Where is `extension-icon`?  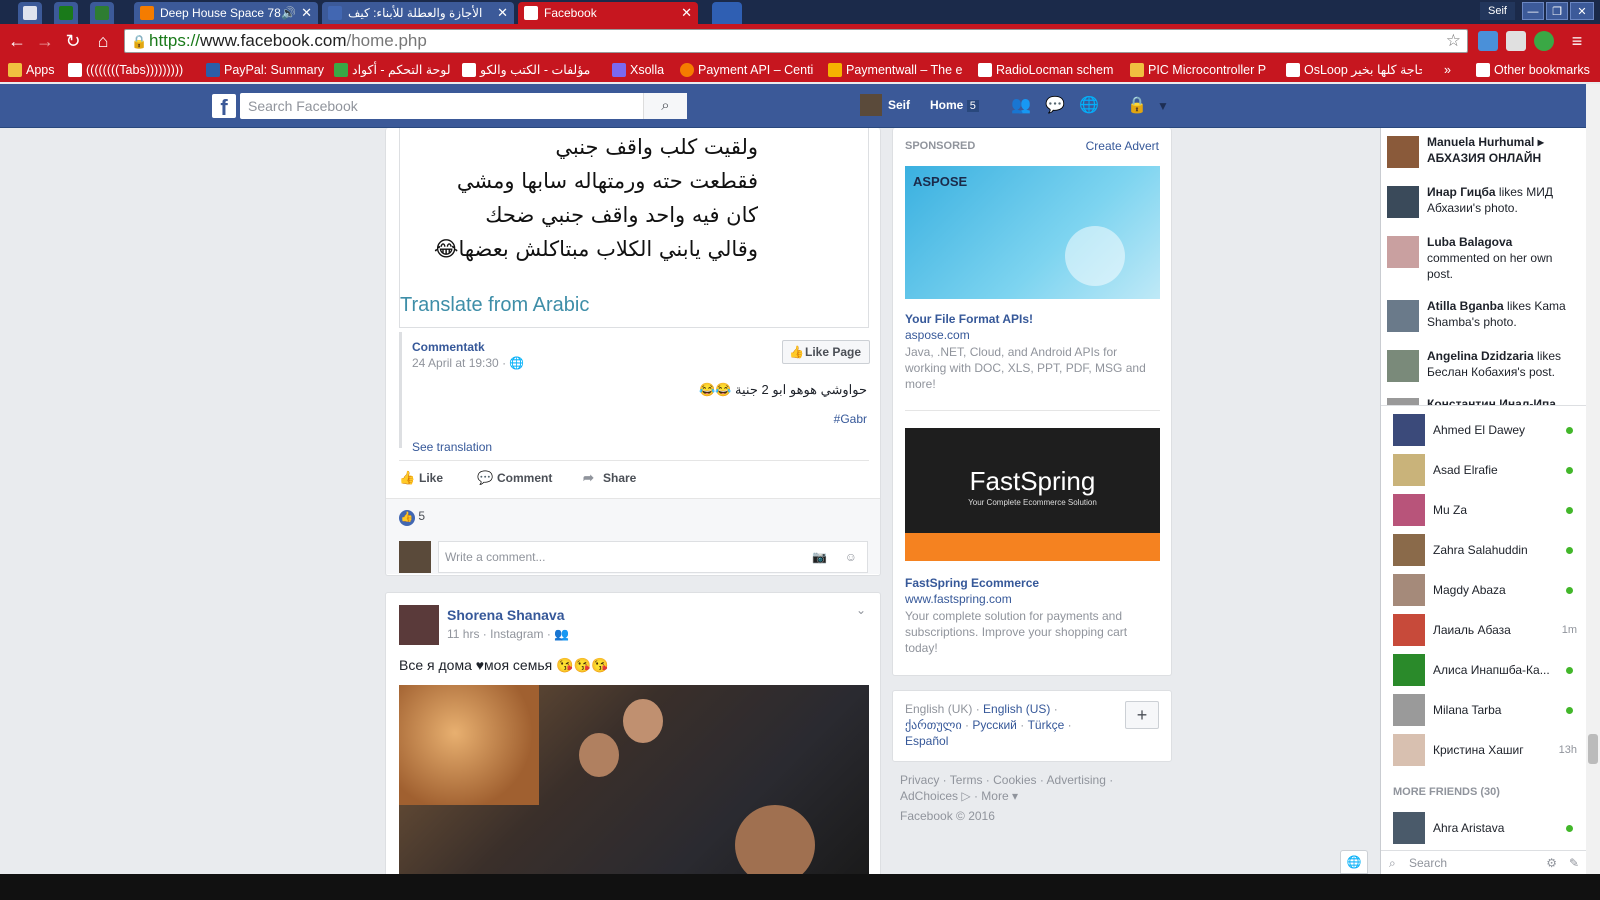 extension-icon is located at coordinates (1516, 41).